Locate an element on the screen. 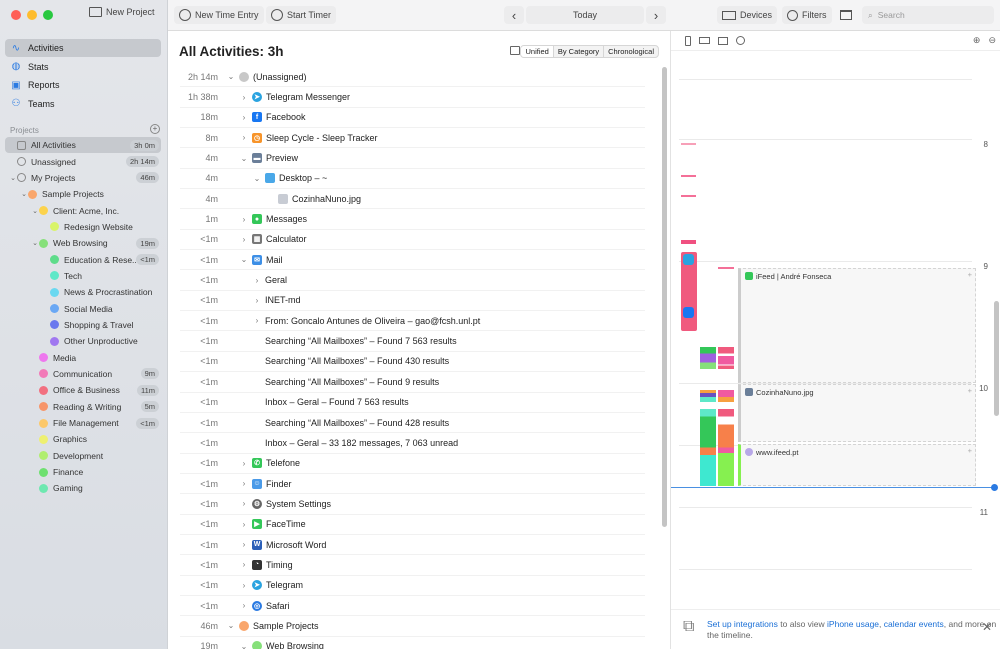 This screenshot has width=1000, height=649. project-item: Finance is located at coordinates (83, 472).